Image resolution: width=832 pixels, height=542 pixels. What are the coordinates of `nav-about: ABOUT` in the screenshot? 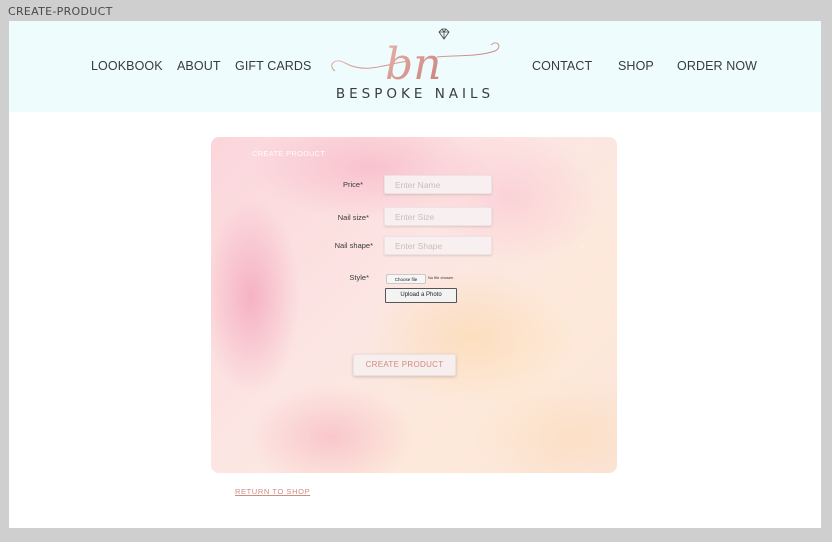 It's located at (199, 66).